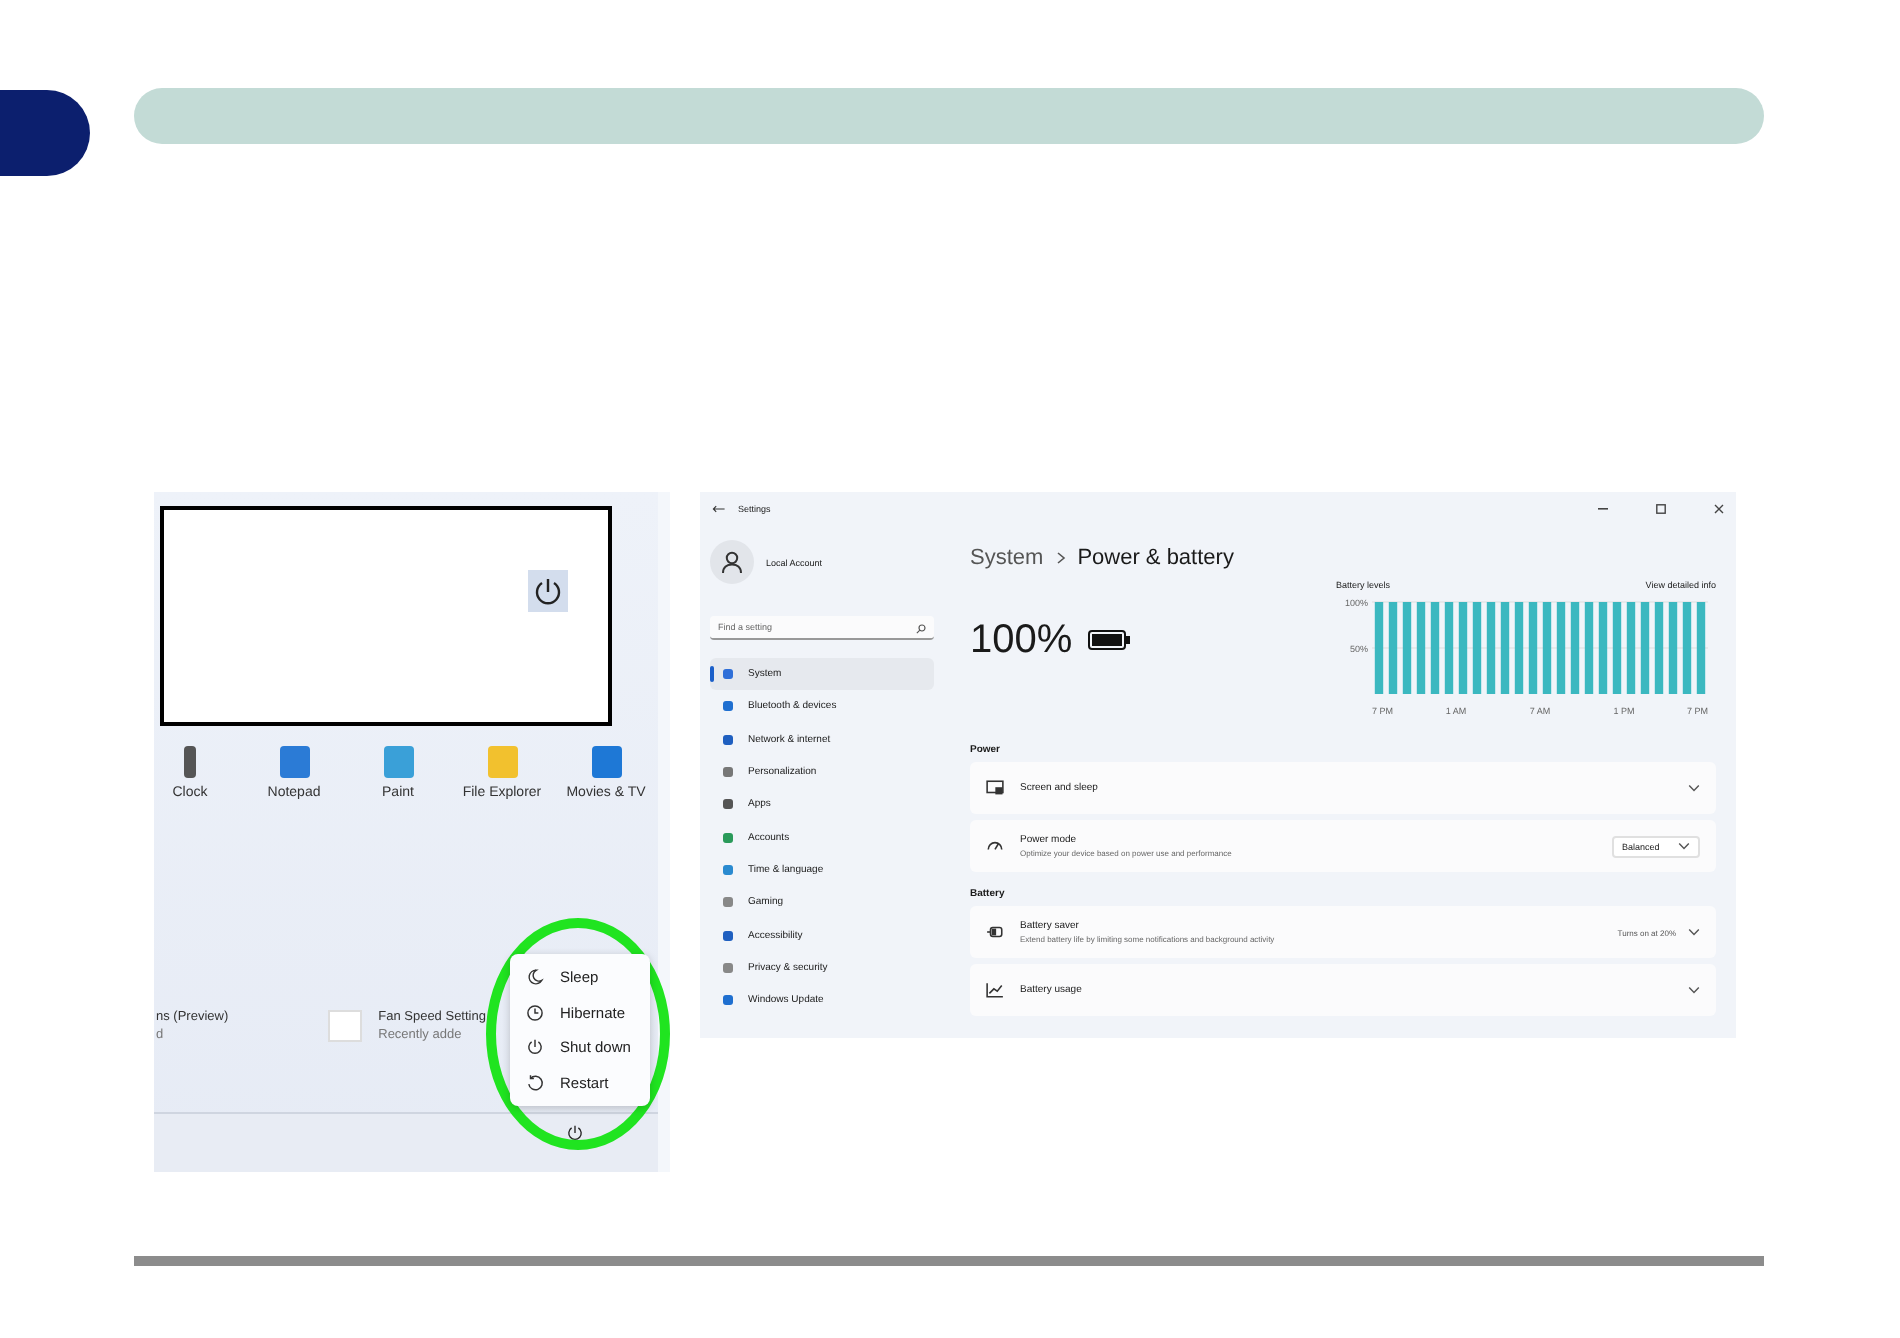  I want to click on chevron-right-icon, so click(1060, 558).